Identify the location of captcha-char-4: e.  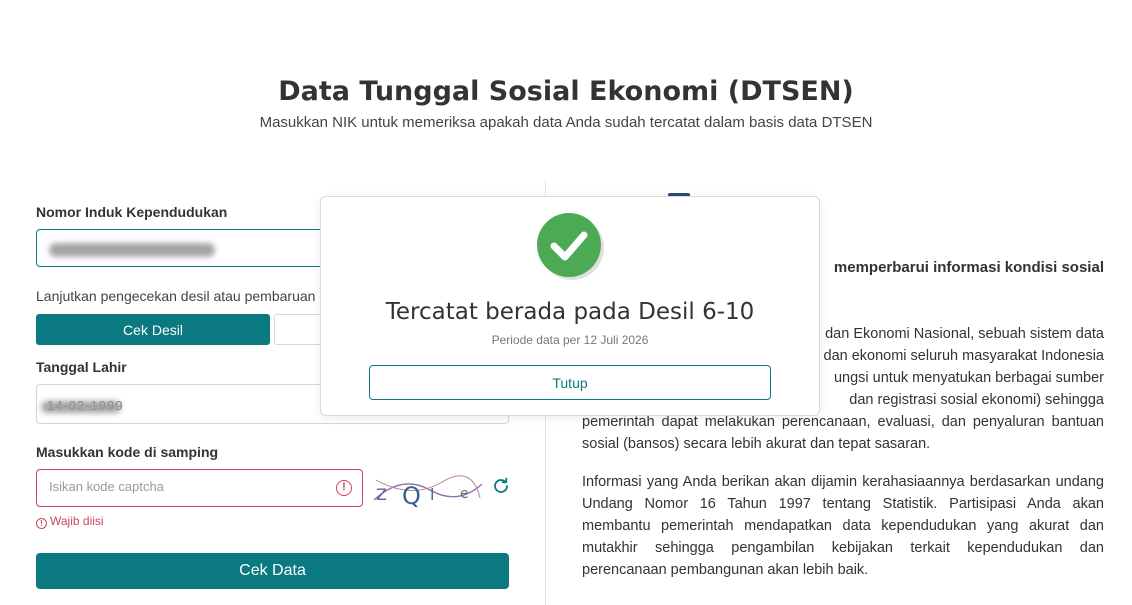
(464, 494).